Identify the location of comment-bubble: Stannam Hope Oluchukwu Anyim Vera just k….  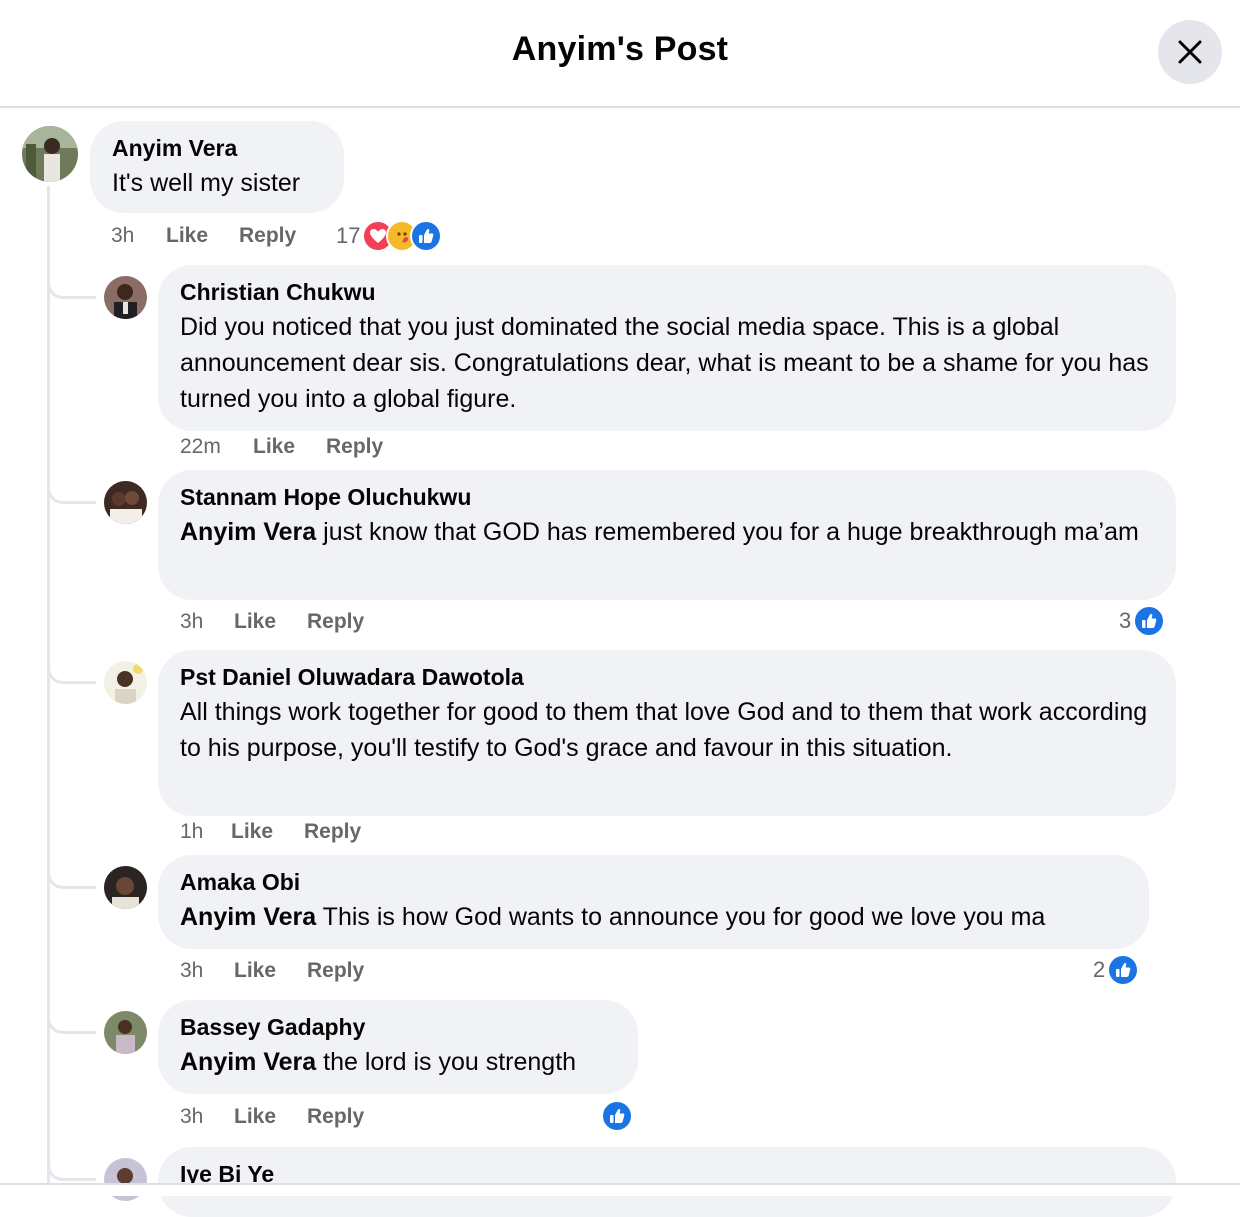
(667, 535).